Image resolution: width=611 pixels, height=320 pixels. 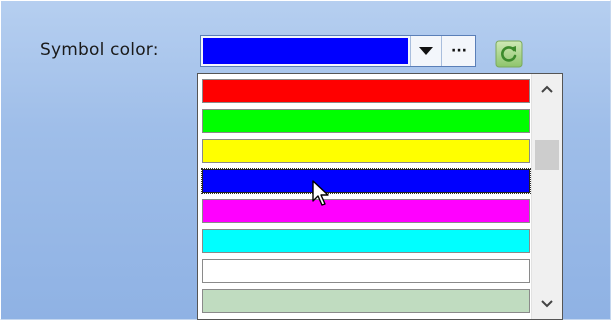 I want to click on scrollbar-thumb, so click(x=547, y=155).